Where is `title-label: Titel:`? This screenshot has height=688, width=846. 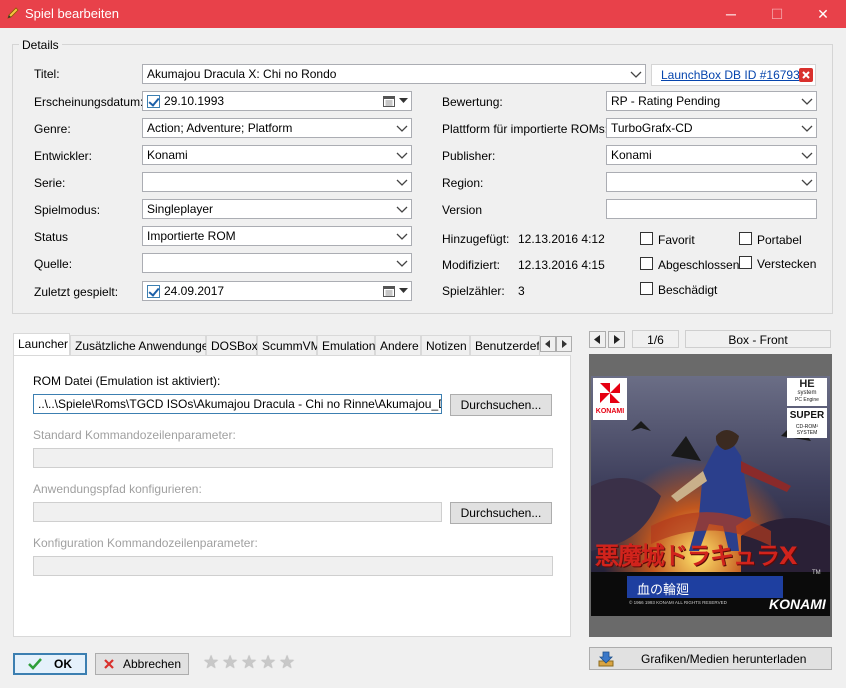 title-label: Titel: is located at coordinates (47, 74).